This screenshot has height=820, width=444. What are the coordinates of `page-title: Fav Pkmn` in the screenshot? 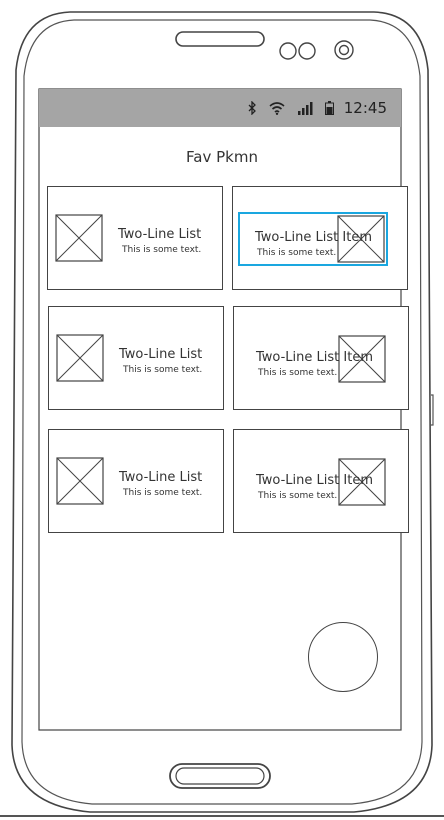 It's located at (222, 157).